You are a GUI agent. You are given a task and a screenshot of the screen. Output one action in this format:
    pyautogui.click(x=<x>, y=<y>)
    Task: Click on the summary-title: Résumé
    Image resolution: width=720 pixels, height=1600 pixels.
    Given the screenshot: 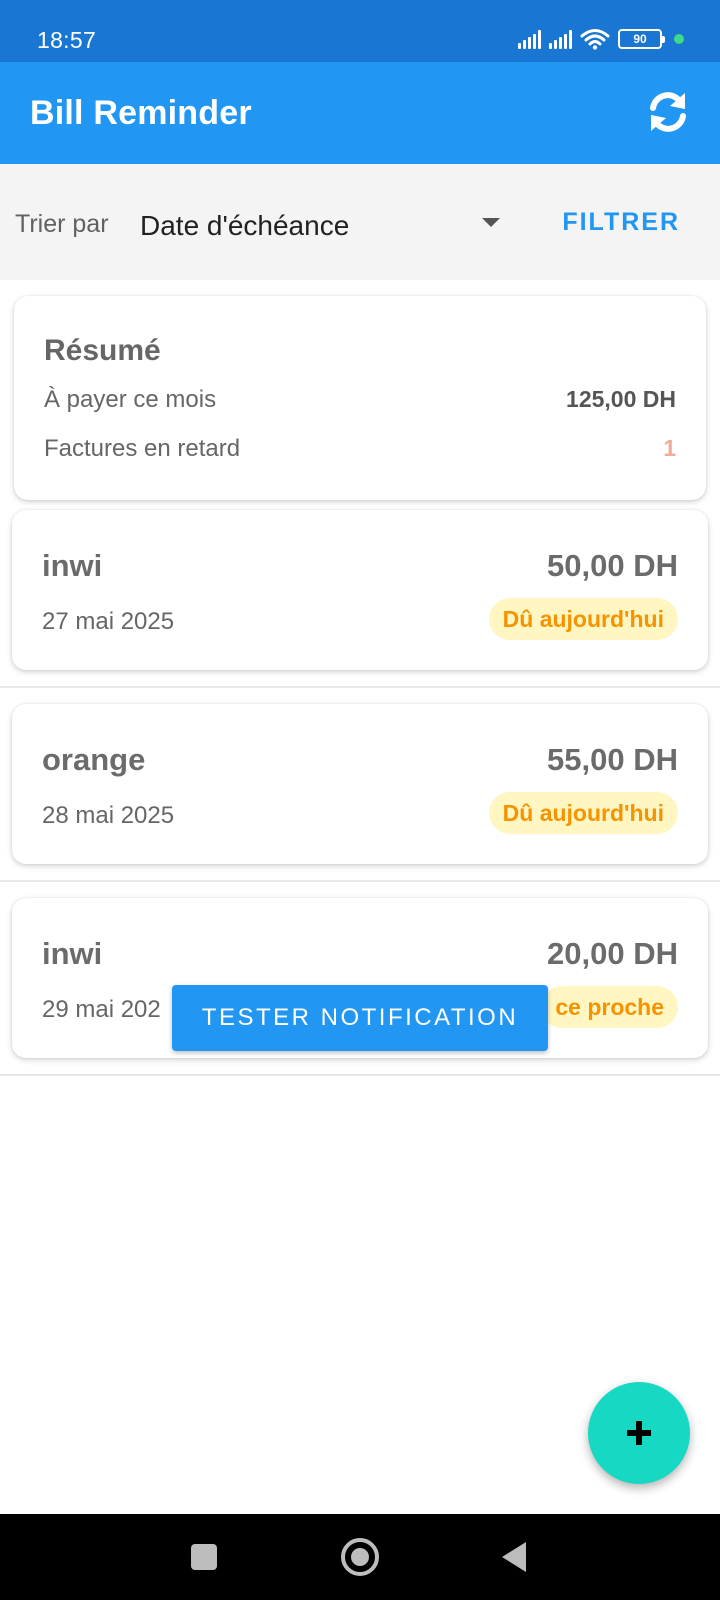 What is the action you would take?
    pyautogui.click(x=102, y=350)
    